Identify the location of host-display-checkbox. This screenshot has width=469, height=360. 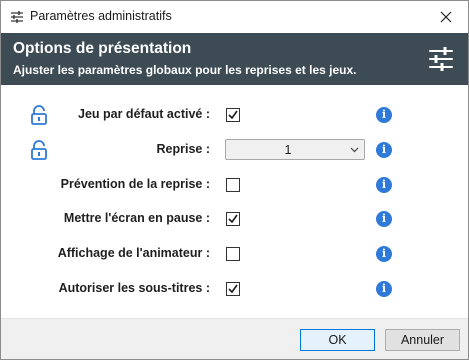
(233, 254).